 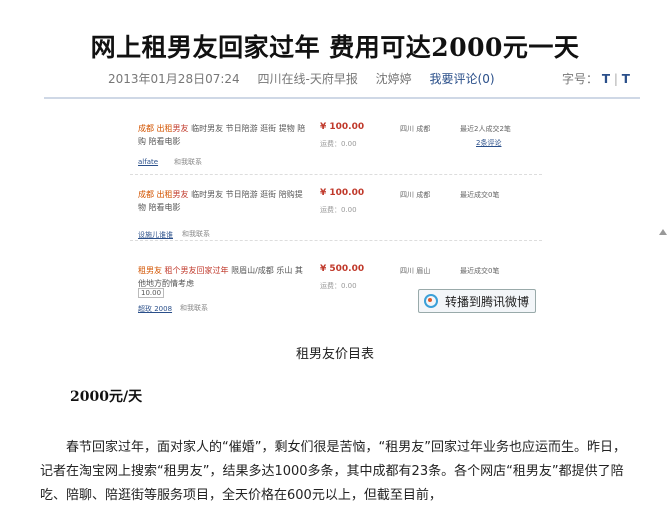 I want to click on article-title: 网上租男友回家过年 费用可达2000元一天, so click(x=335, y=47).